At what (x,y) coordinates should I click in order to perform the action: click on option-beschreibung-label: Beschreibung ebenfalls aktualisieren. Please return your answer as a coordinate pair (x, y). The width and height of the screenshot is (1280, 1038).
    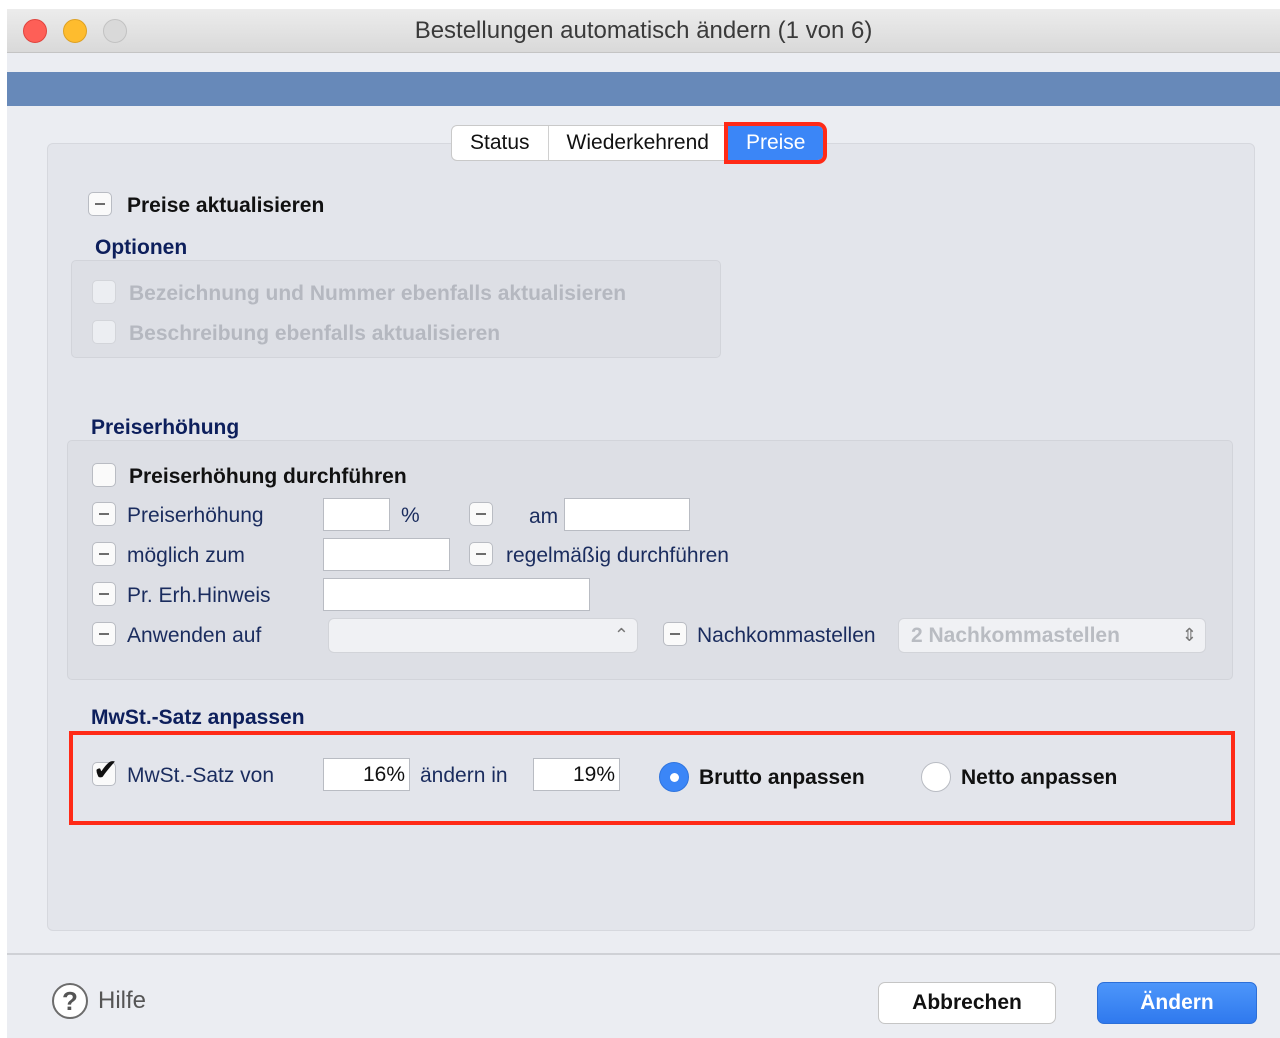
    Looking at the image, I should click on (315, 333).